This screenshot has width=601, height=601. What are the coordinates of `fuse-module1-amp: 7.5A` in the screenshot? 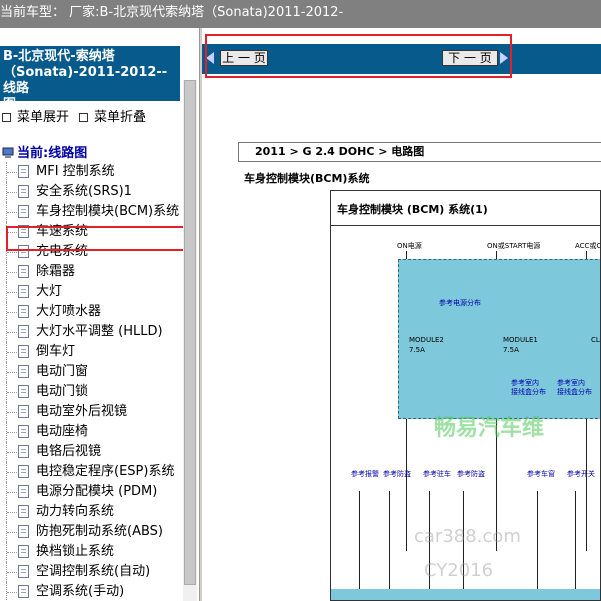 It's located at (511, 350).